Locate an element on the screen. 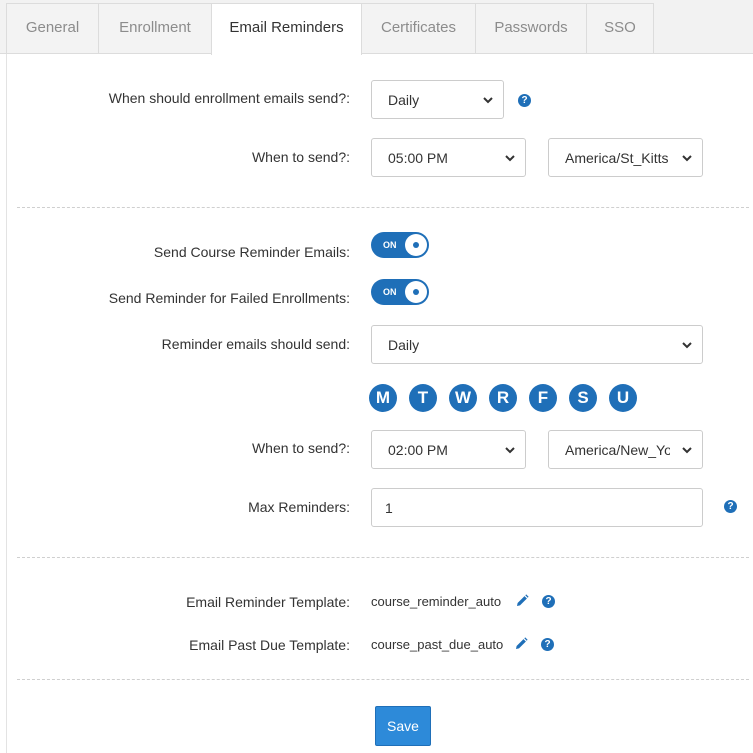 The width and height of the screenshot is (753, 753). tab-sso: SSO is located at coordinates (620, 28).